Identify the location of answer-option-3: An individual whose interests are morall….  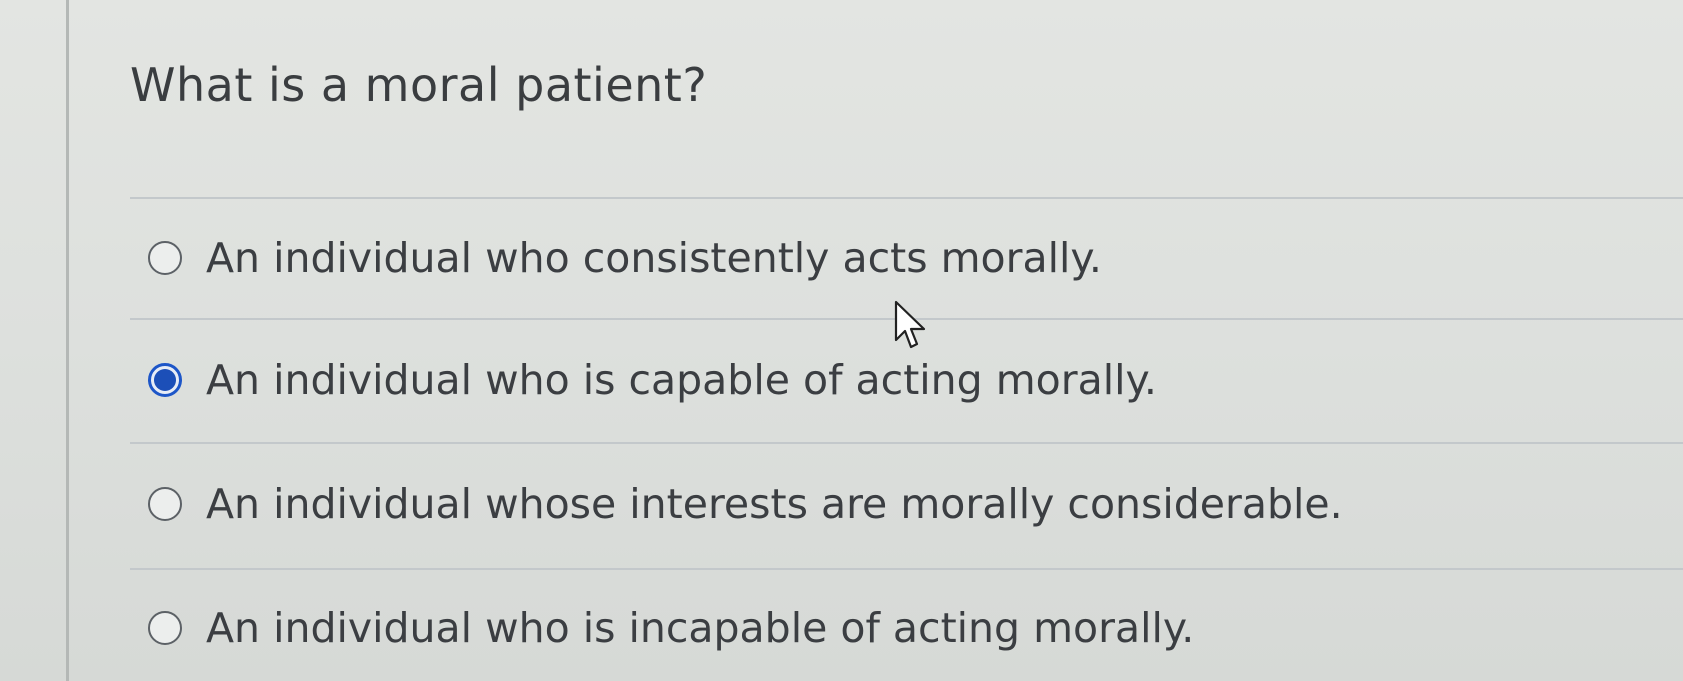
(745, 504).